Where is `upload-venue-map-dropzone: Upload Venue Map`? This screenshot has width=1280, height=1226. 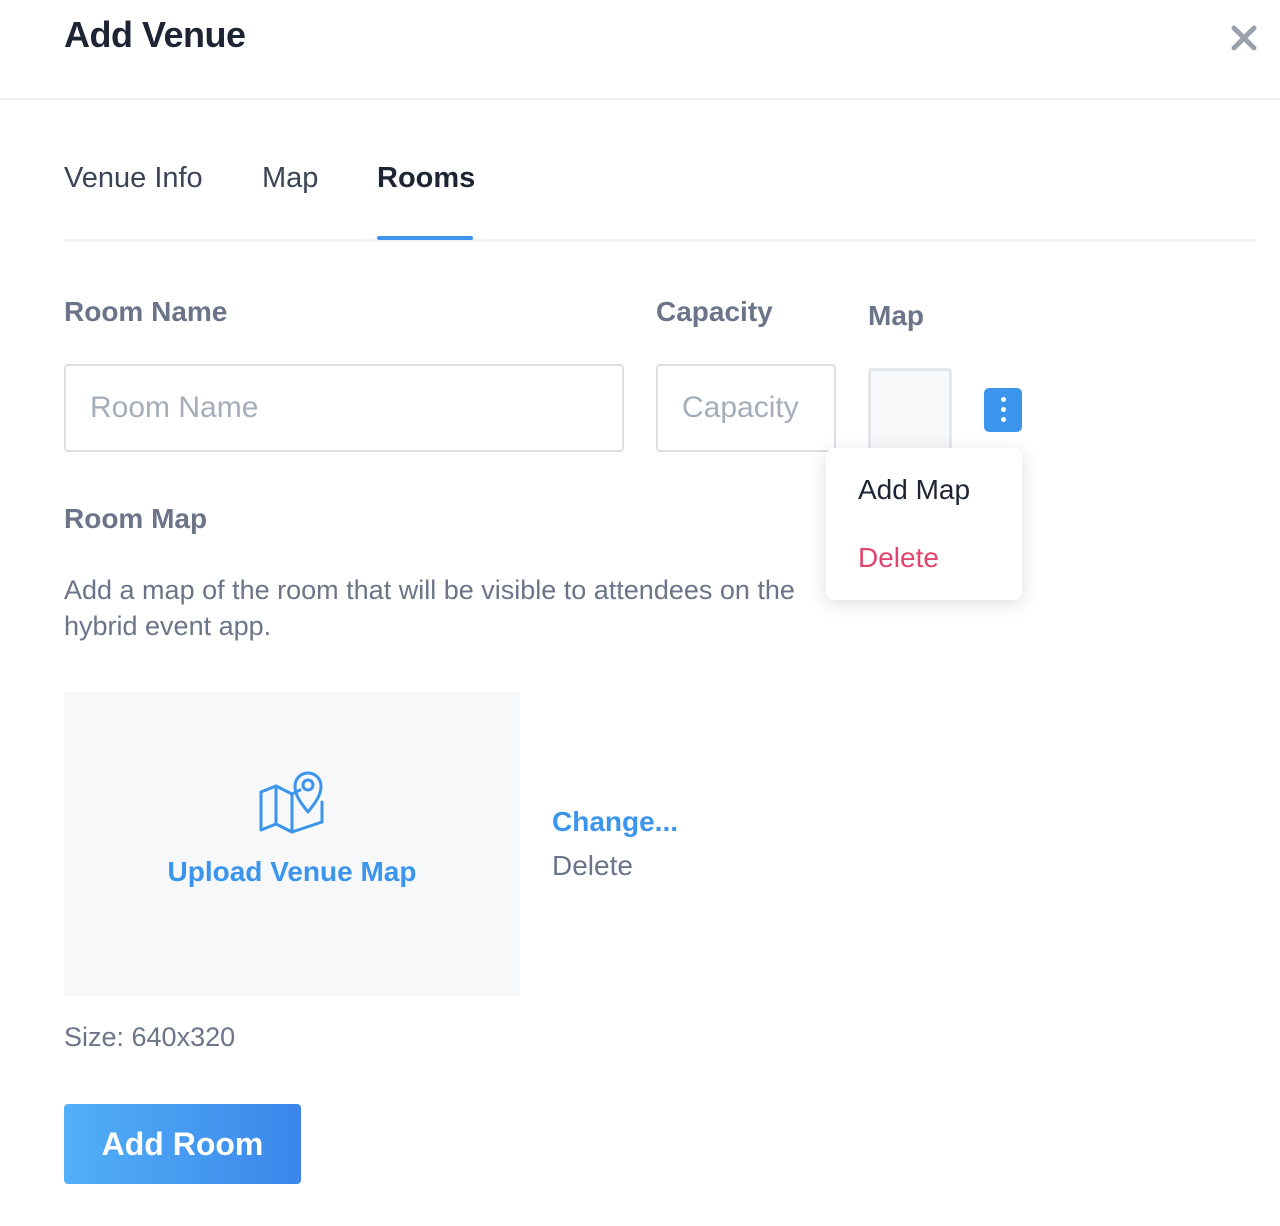 upload-venue-map-dropzone: Upload Venue Map is located at coordinates (292, 844).